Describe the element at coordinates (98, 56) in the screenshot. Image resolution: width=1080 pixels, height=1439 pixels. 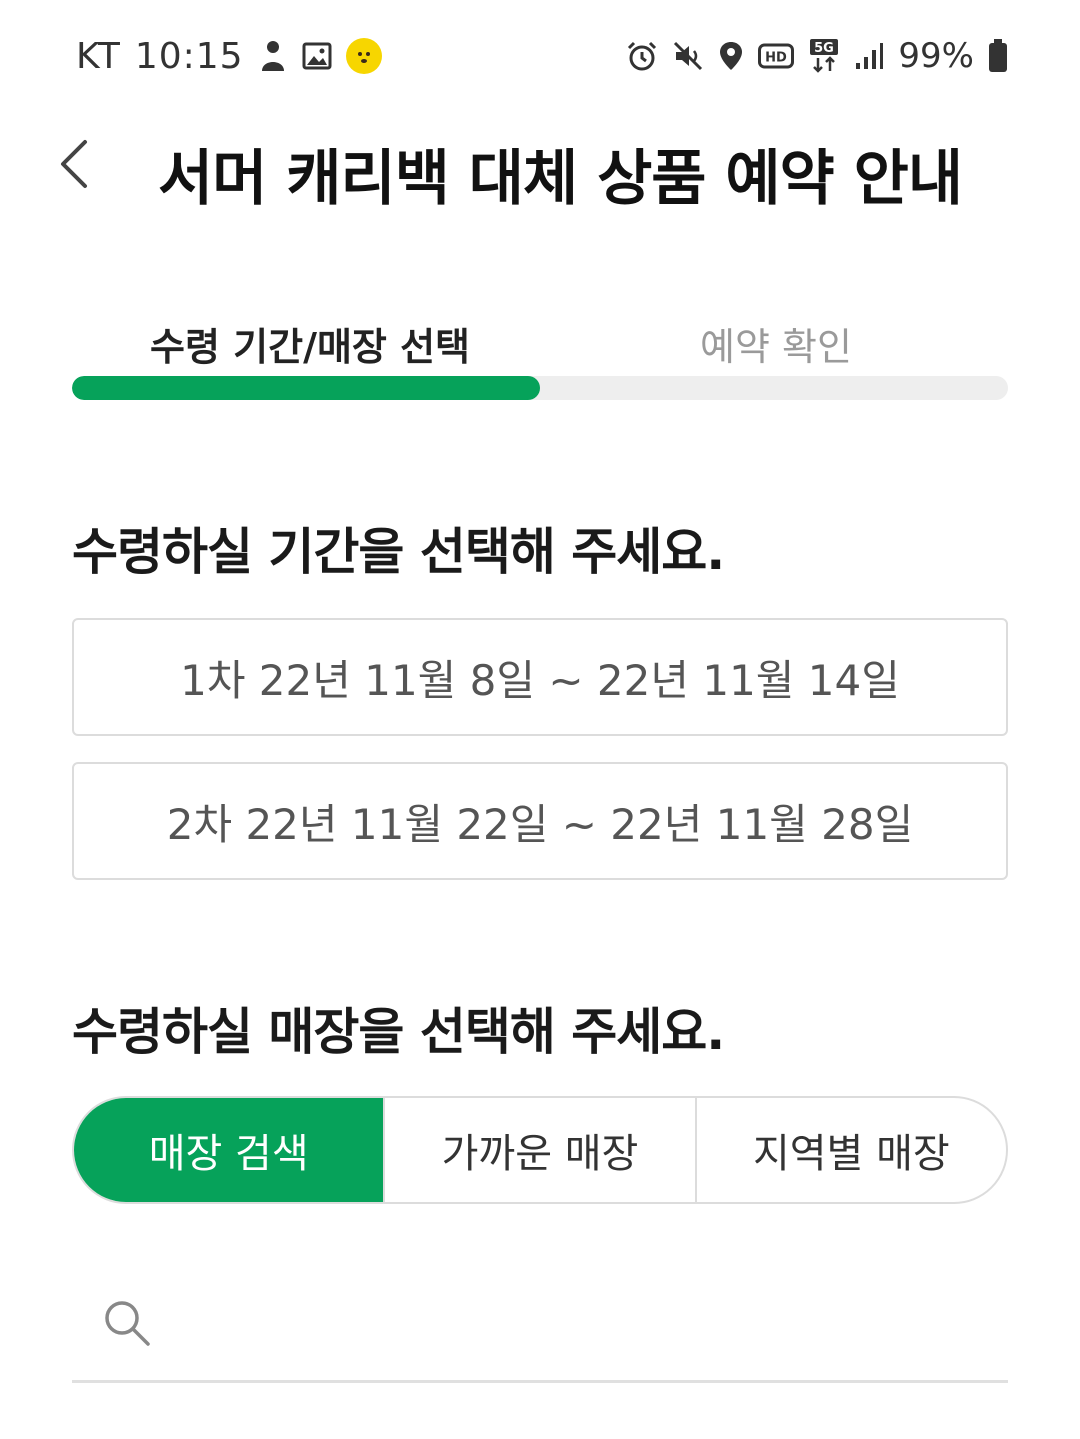
I see `carrier-label: KT` at that location.